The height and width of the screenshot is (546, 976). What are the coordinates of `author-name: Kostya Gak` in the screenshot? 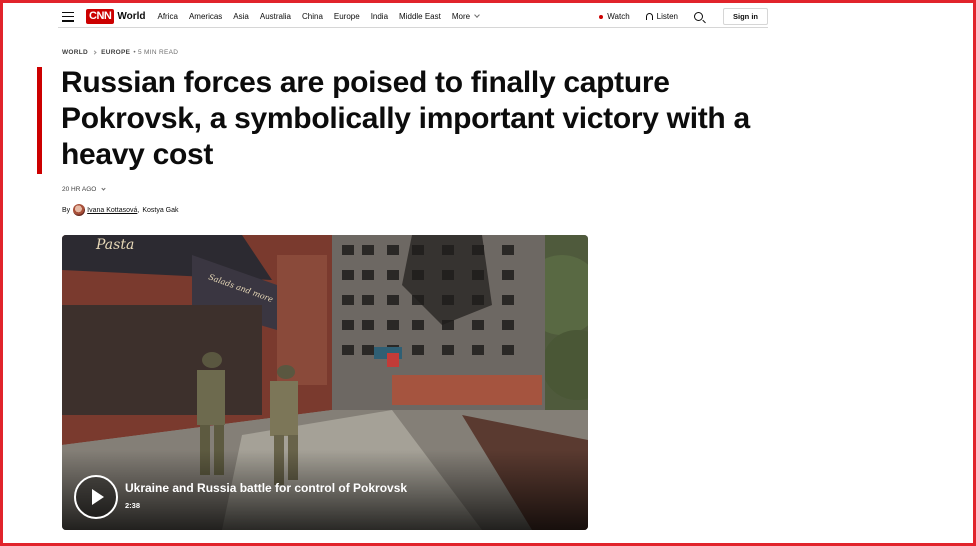 It's located at (160, 210).